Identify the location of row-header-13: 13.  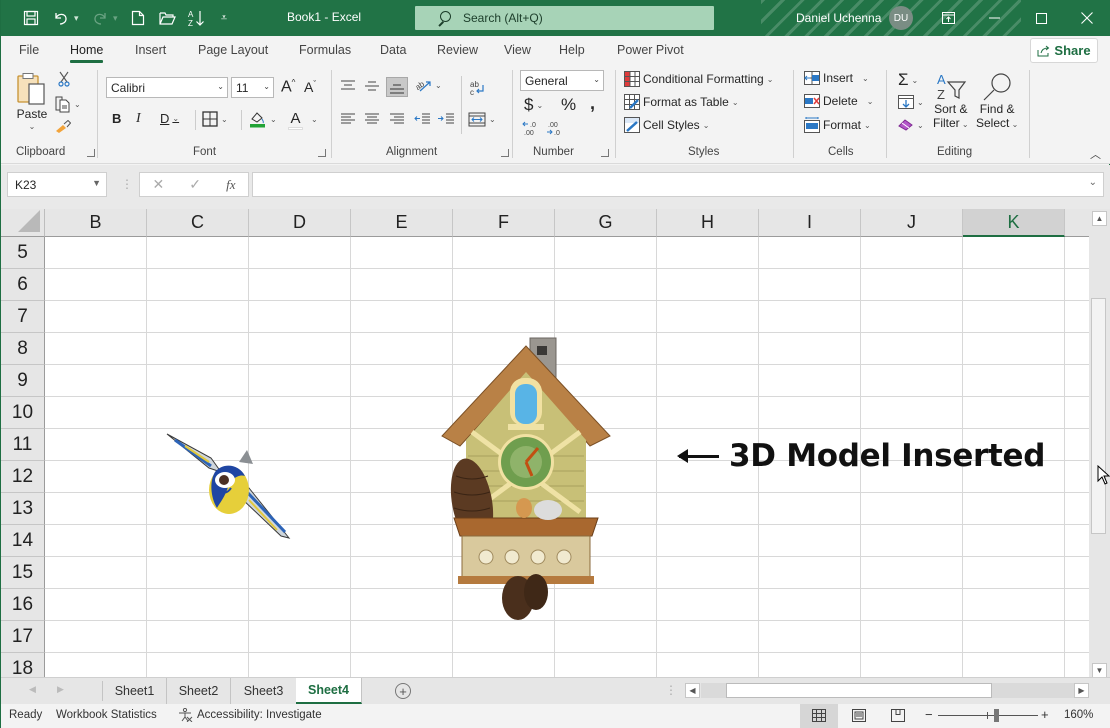
(23, 509).